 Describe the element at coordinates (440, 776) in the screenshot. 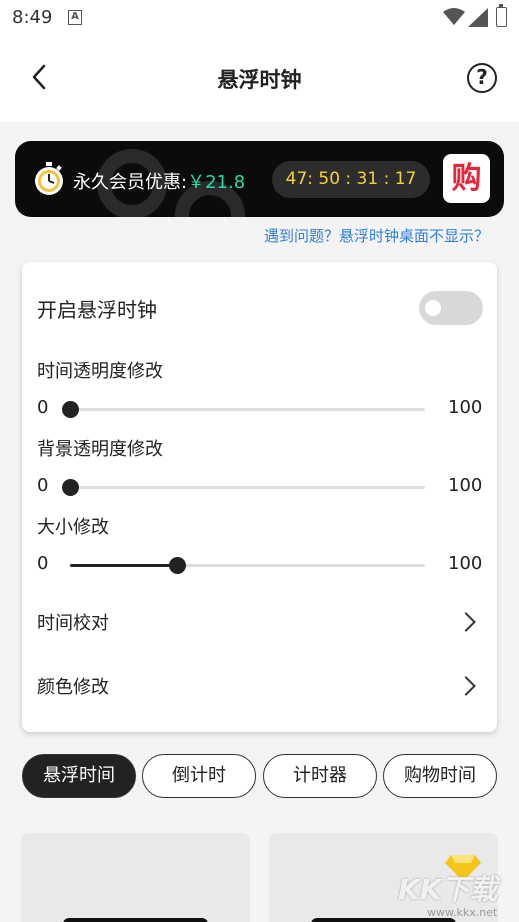

I see `tab-shopping-time: 购物时间` at that location.